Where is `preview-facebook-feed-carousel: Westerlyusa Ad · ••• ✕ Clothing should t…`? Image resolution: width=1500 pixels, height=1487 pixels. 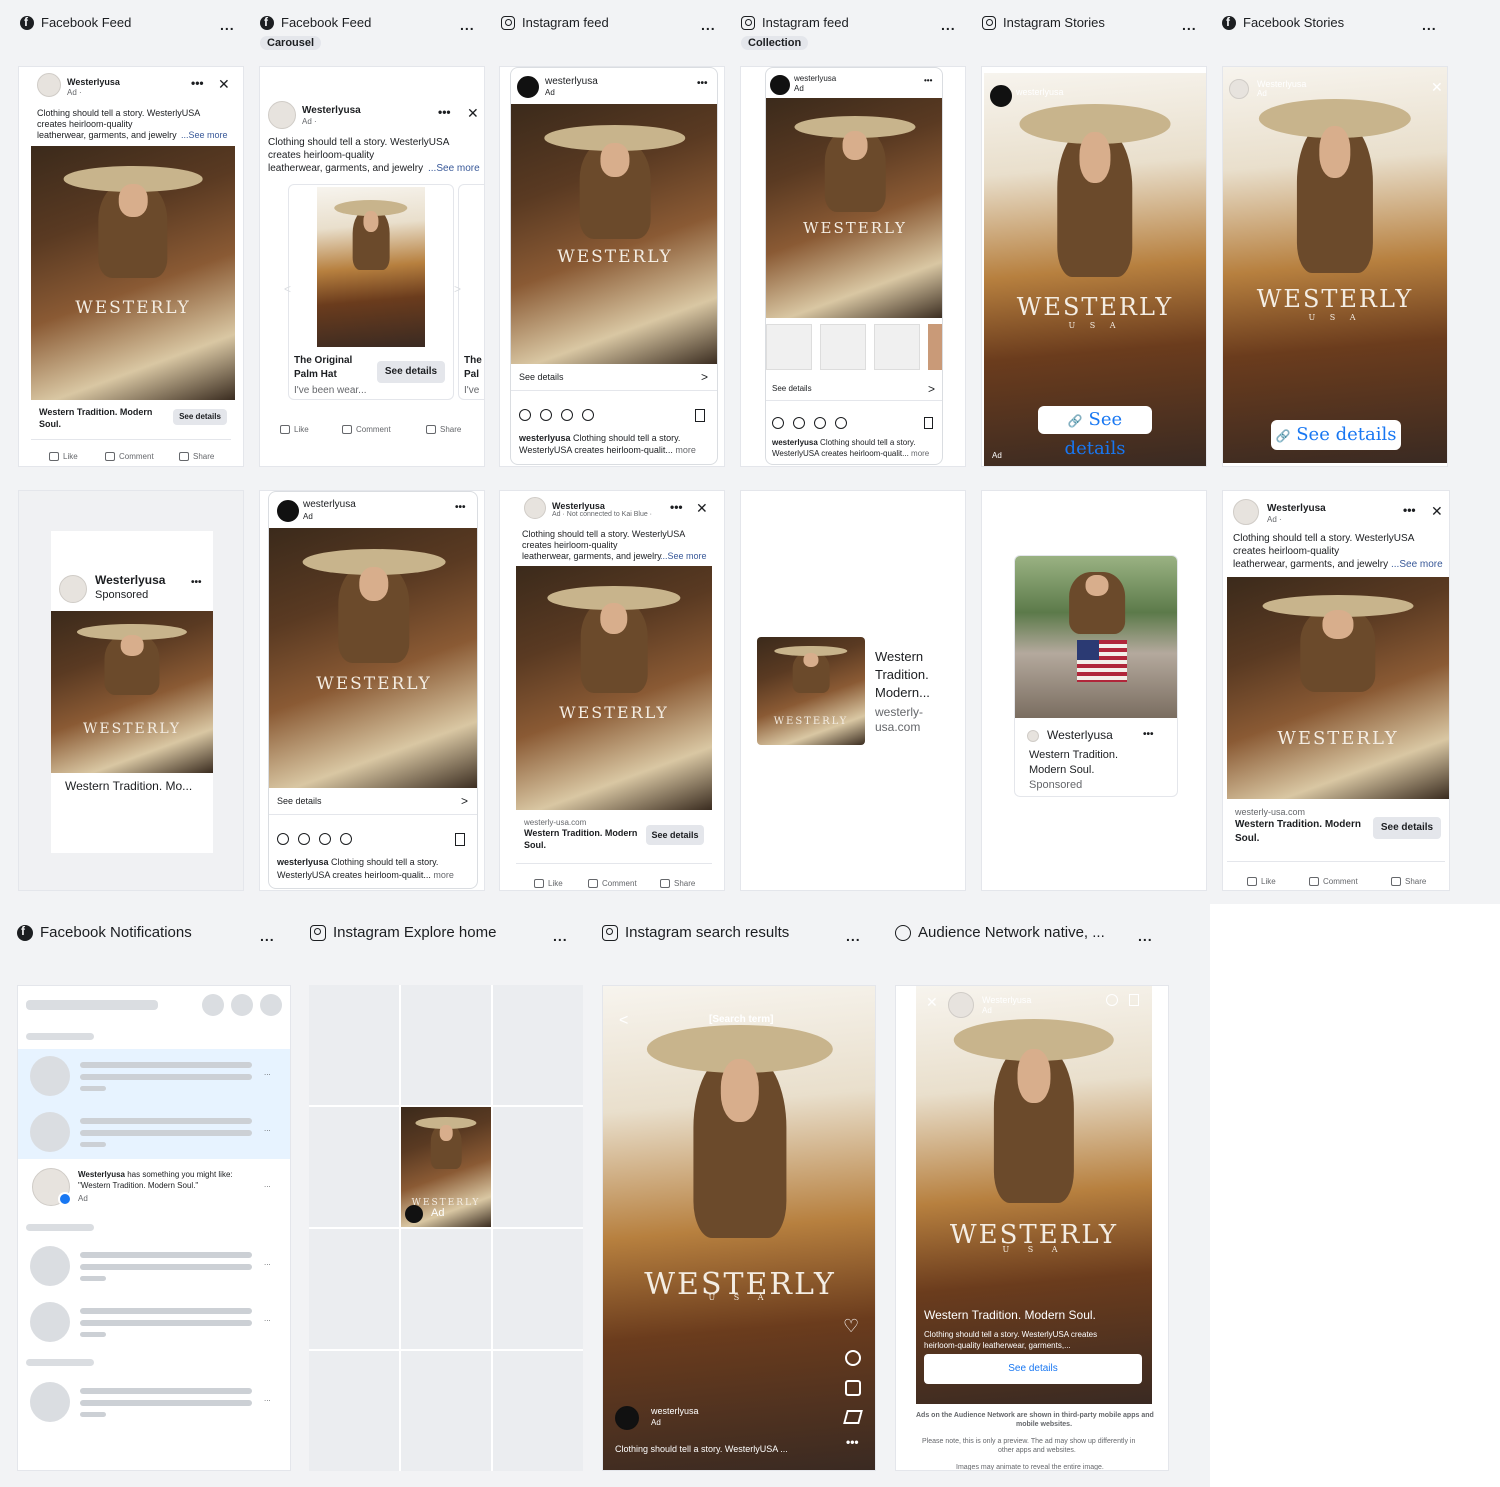 preview-facebook-feed-carousel: Westerlyusa Ad · ••• ✕ Clothing should t… is located at coordinates (372, 266).